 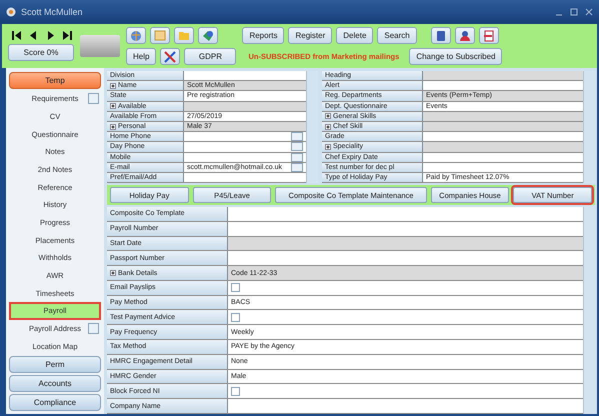 What do you see at coordinates (11, 12) in the screenshot?
I see `app-icon` at bounding box center [11, 12].